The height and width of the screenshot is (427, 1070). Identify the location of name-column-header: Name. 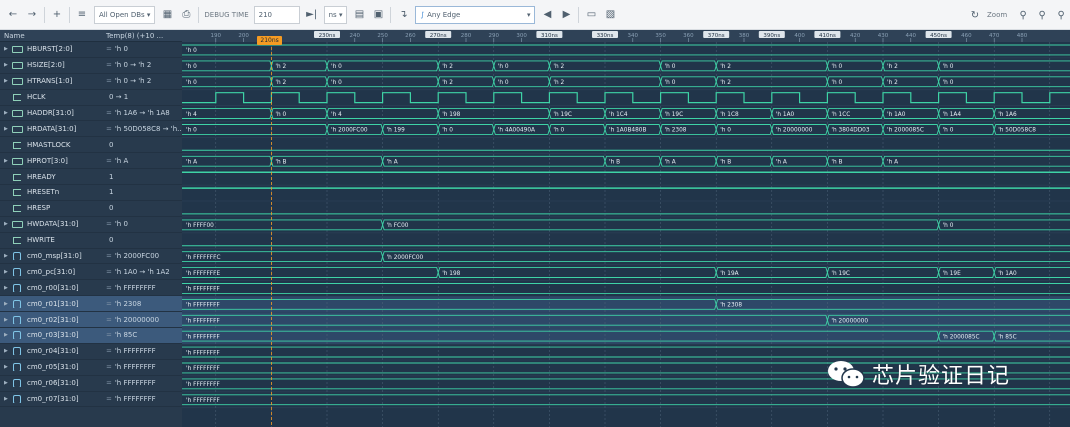
(51, 36).